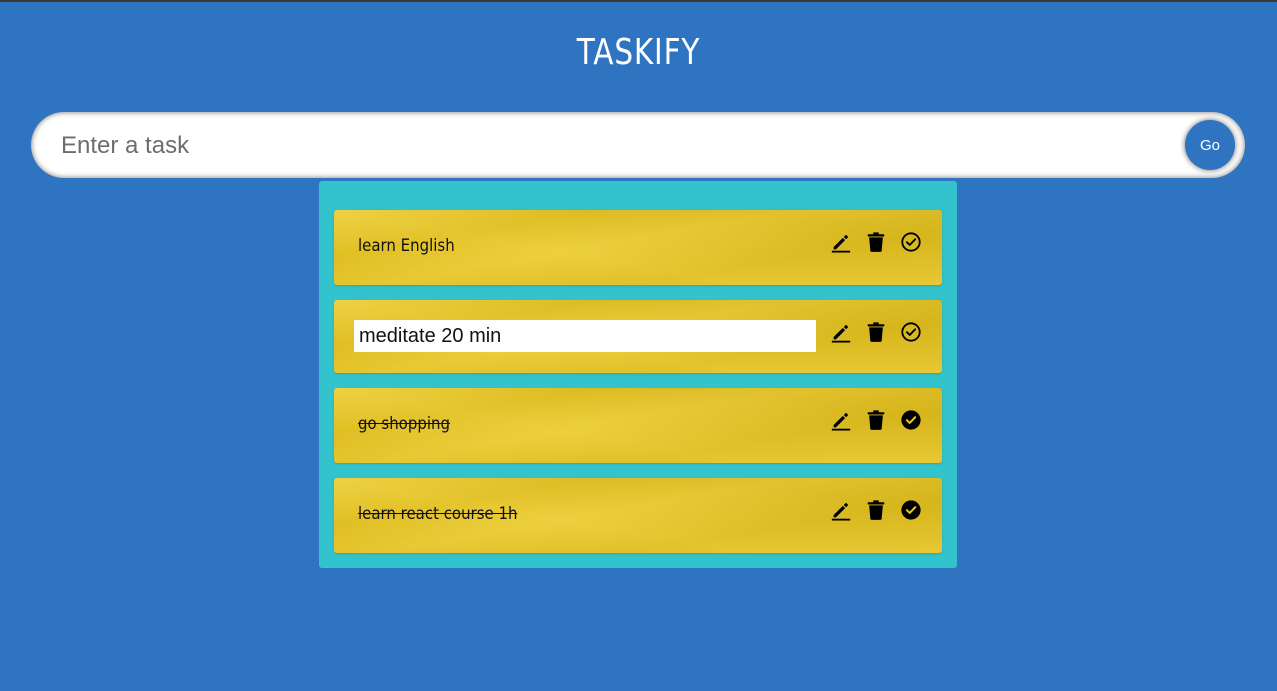  Describe the element at coordinates (404, 424) in the screenshot. I see `task-text: go shopping` at that location.